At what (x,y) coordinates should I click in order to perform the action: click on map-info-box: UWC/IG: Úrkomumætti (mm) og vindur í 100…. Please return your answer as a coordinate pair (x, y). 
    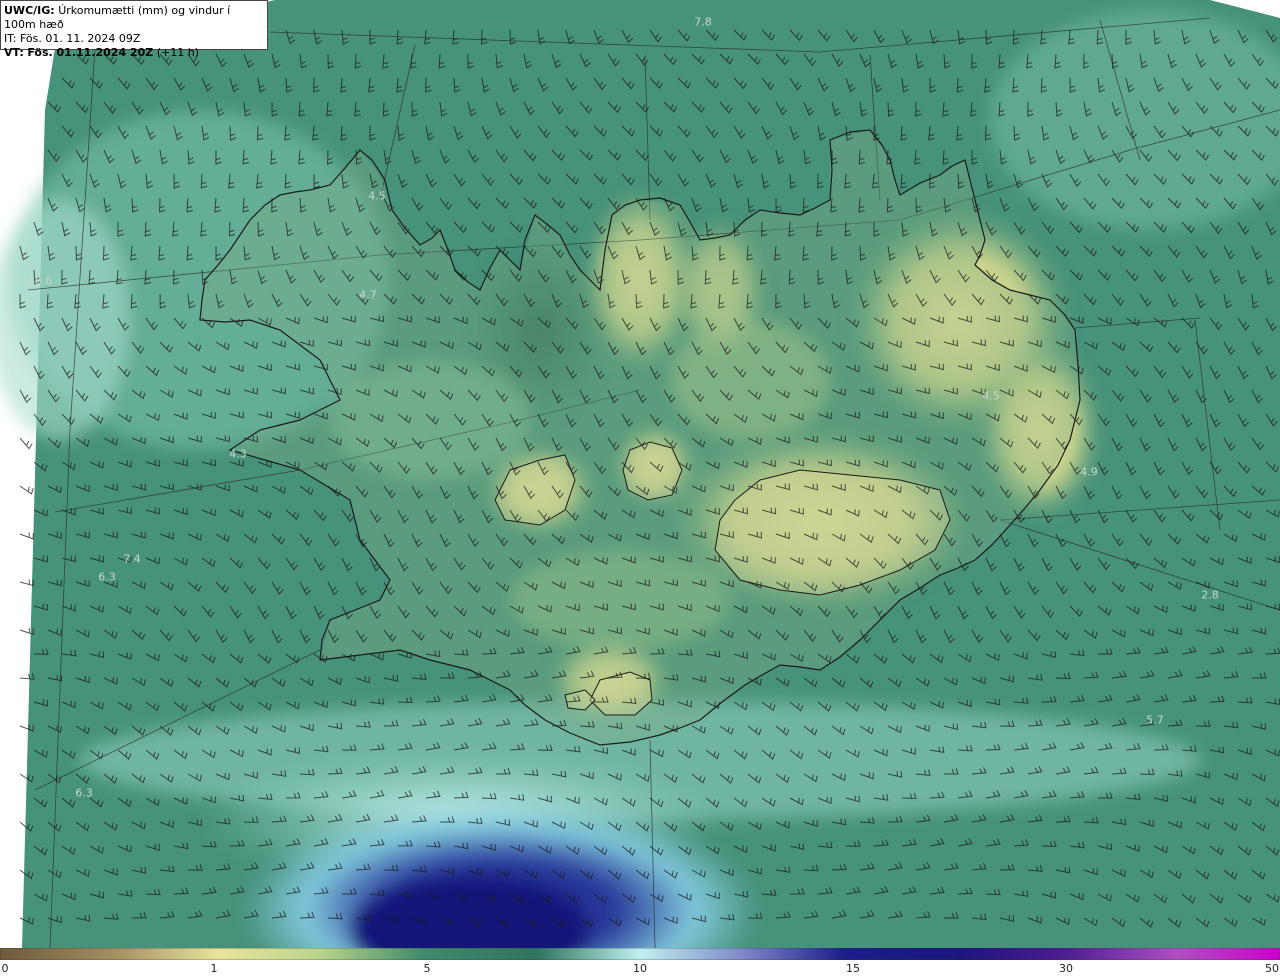
    Looking at the image, I should click on (134, 29).